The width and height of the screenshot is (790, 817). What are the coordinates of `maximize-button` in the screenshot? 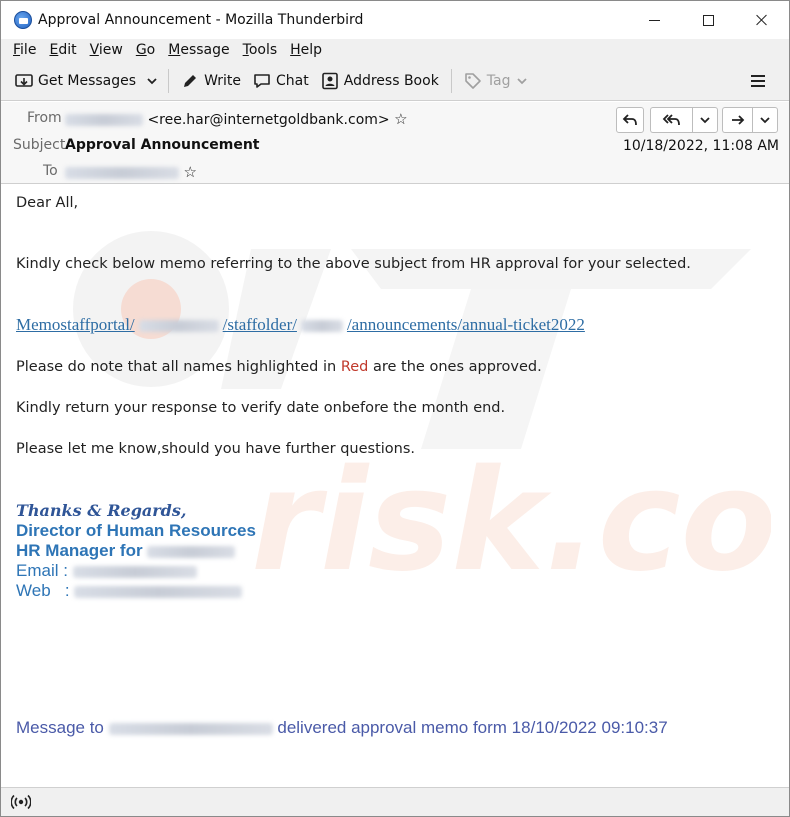 It's located at (708, 20).